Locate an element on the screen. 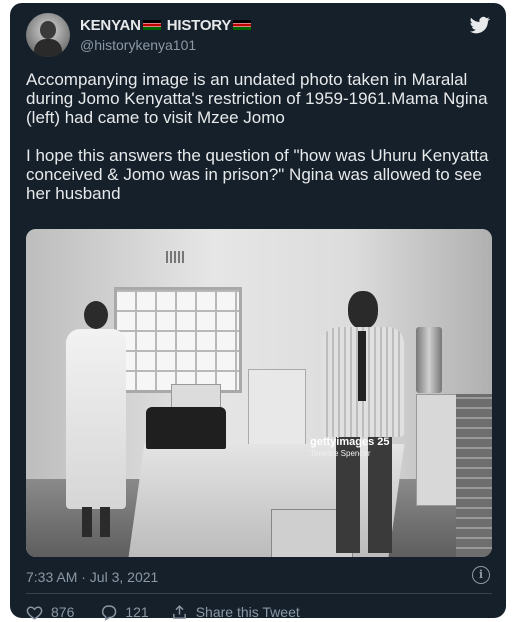 The image size is (517, 622). reply-icon is located at coordinates (109, 612).